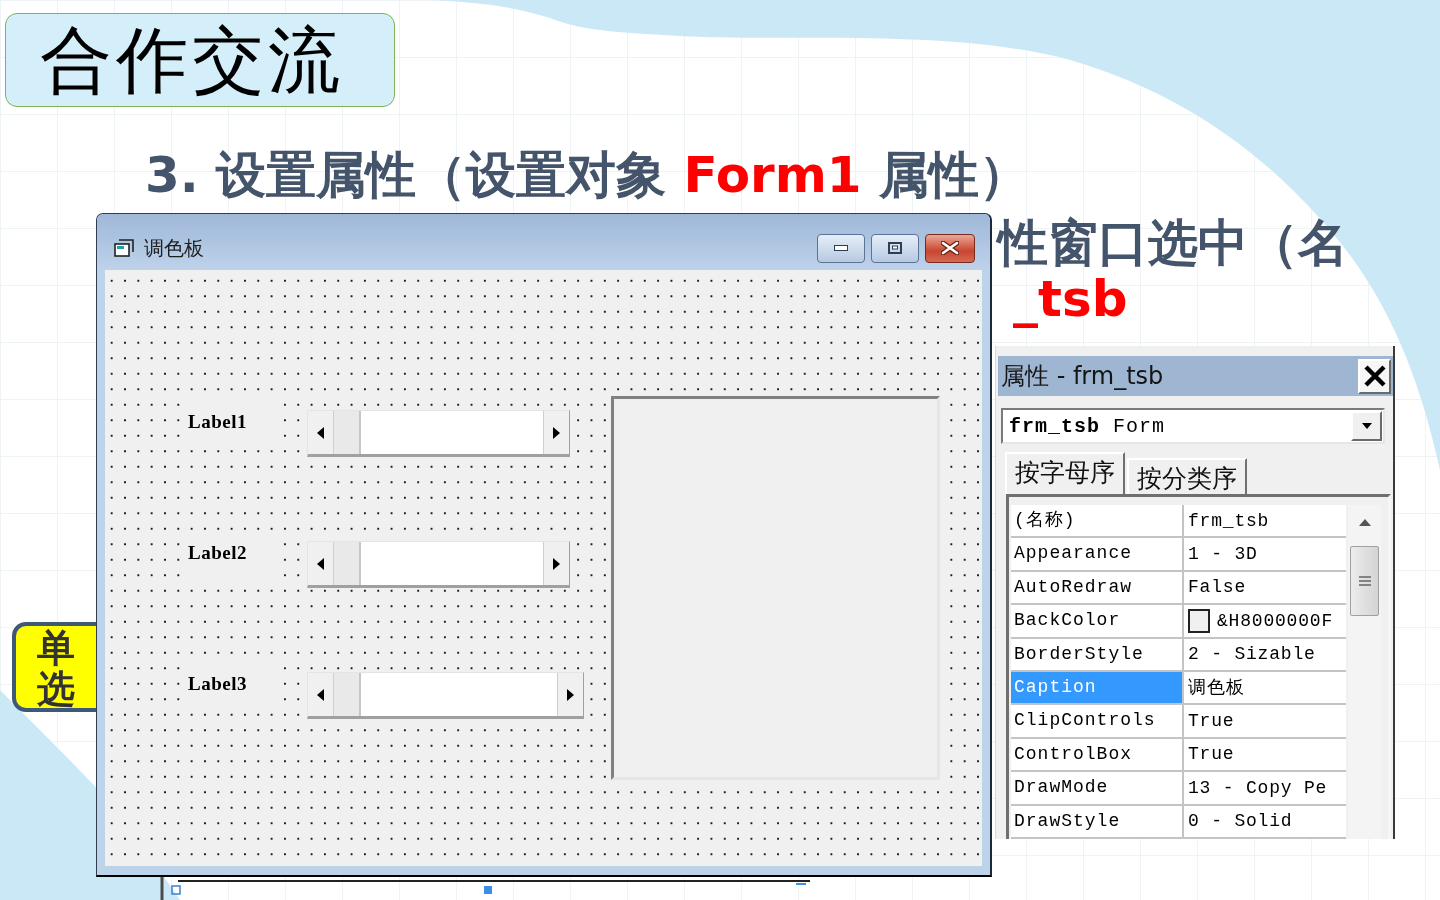 The width and height of the screenshot is (1440, 900). Describe the element at coordinates (1097, 788) in the screenshot. I see `property-name: DrawMode` at that location.